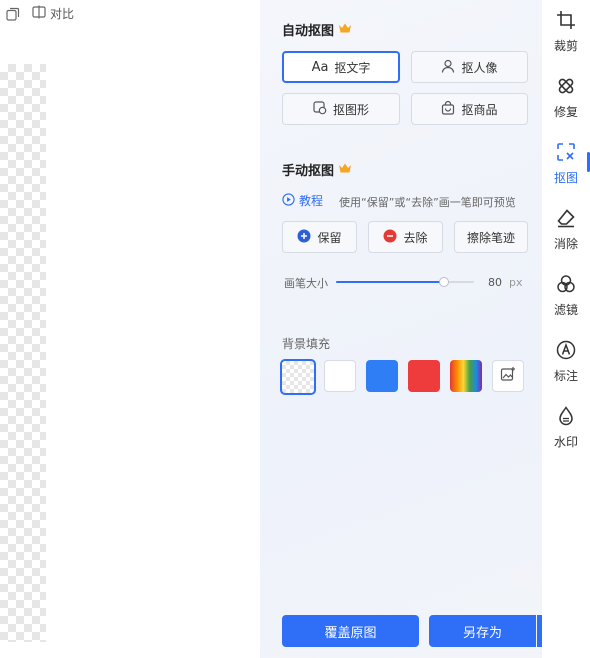 The image size is (590, 658). Describe the element at coordinates (566, 417) in the screenshot. I see `watermark-icon` at that location.